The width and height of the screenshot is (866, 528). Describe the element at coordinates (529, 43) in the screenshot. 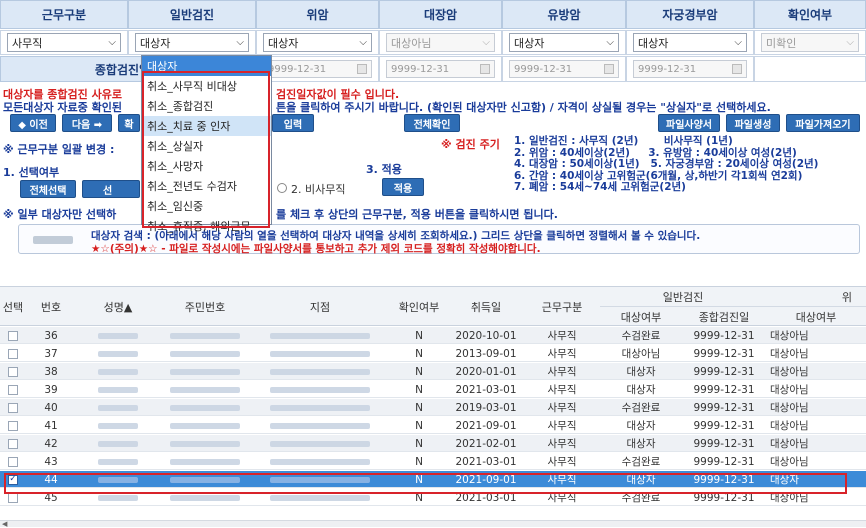

I see `breast-cancer-value: 대상자` at that location.